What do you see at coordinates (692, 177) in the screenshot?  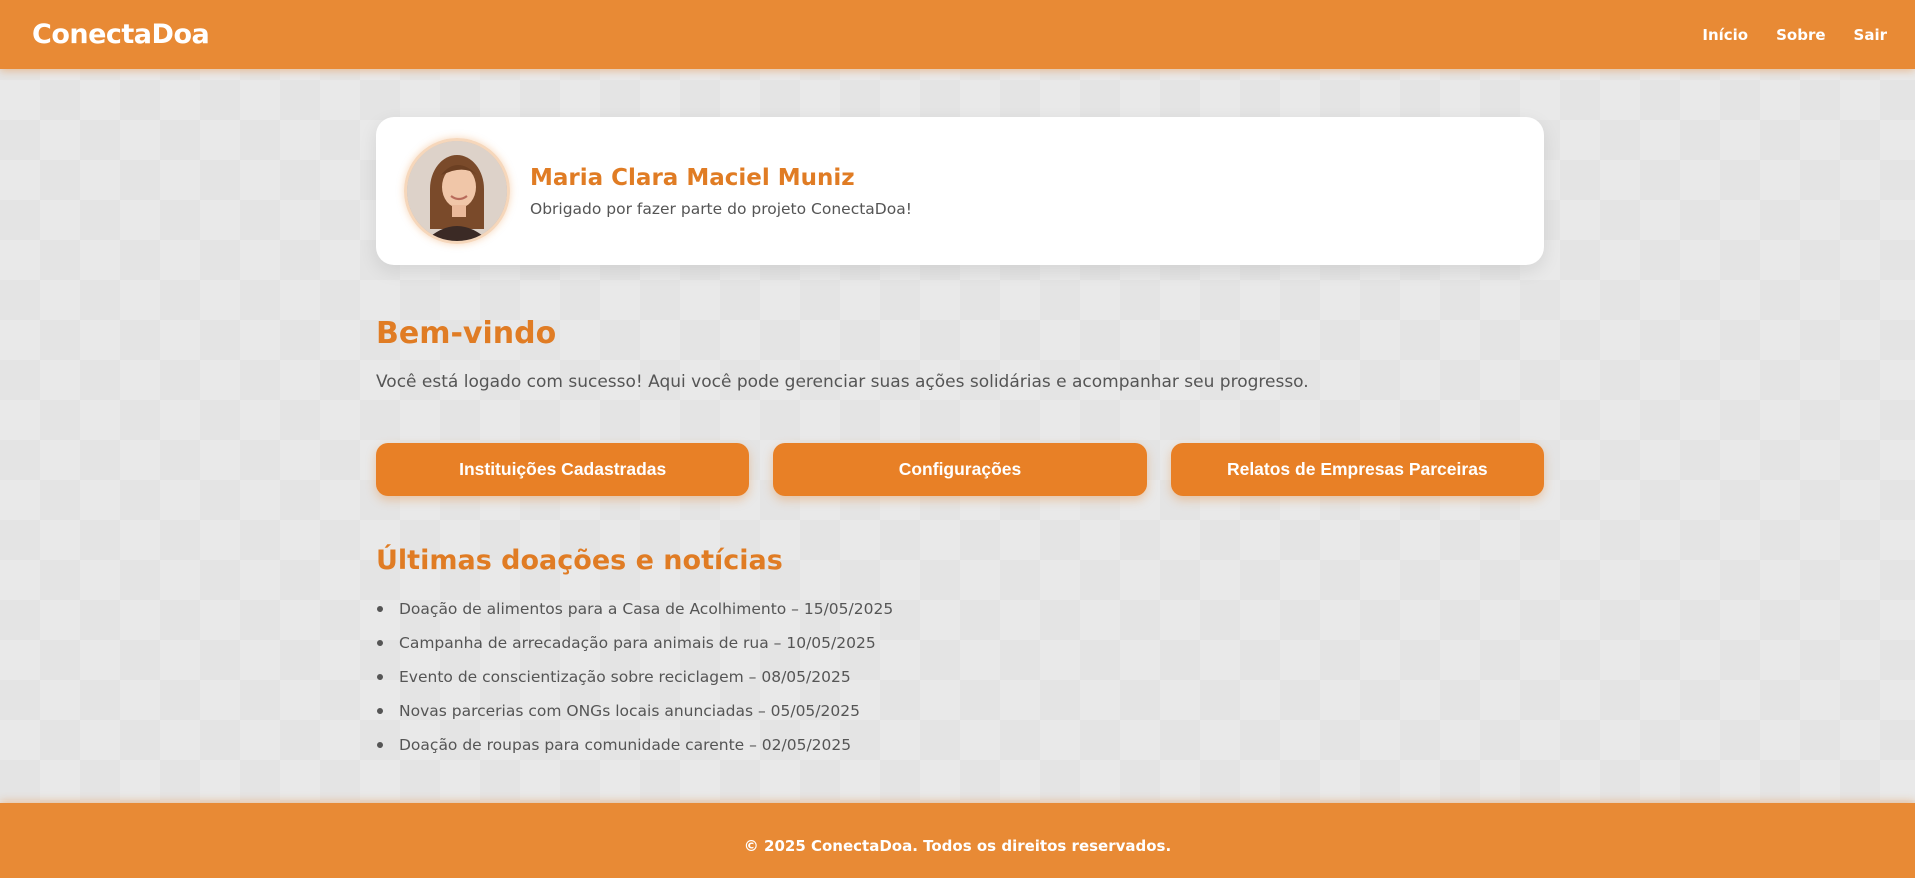 I see `profile-name: Maria Clara Maciel Muniz` at bounding box center [692, 177].